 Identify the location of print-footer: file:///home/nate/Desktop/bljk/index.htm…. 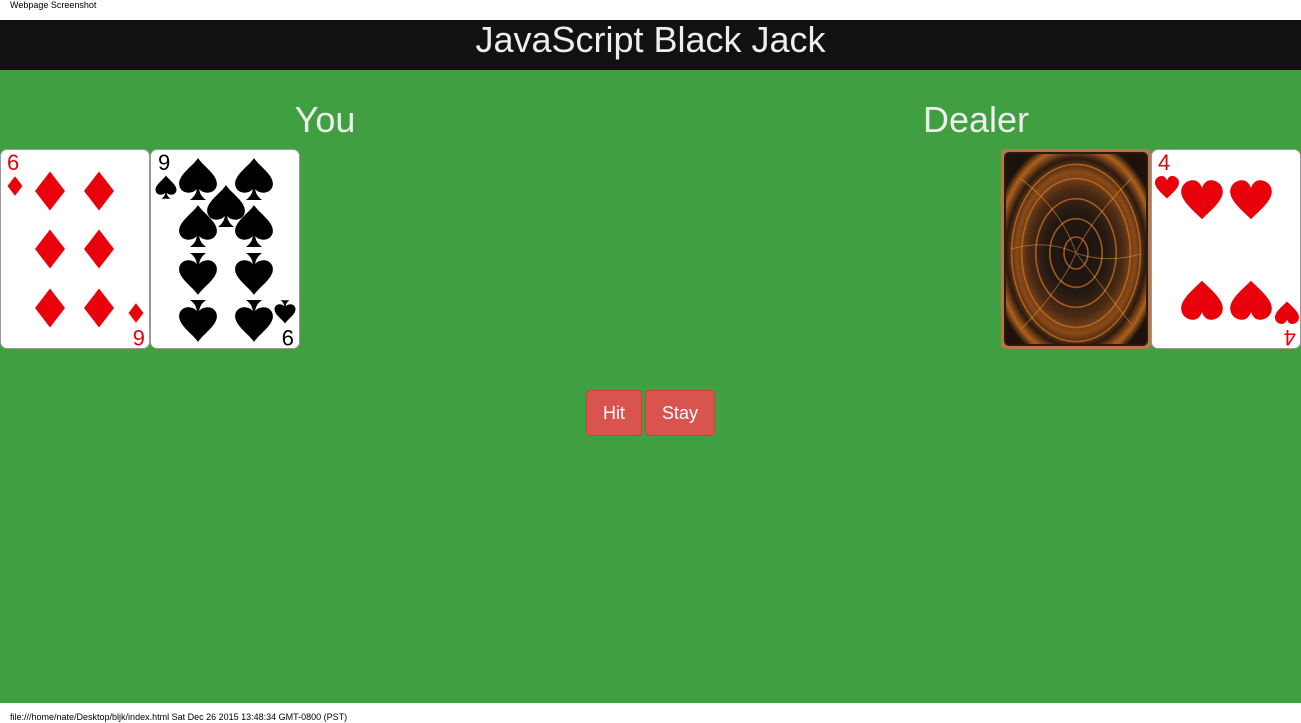
(179, 717).